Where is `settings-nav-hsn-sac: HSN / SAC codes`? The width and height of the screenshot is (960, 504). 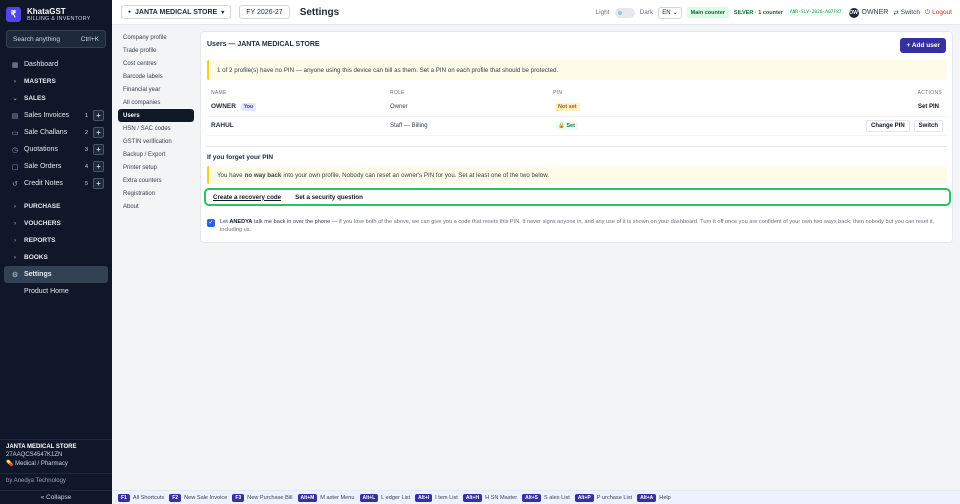
settings-nav-hsn-sac: HSN / SAC codes is located at coordinates (156, 128).